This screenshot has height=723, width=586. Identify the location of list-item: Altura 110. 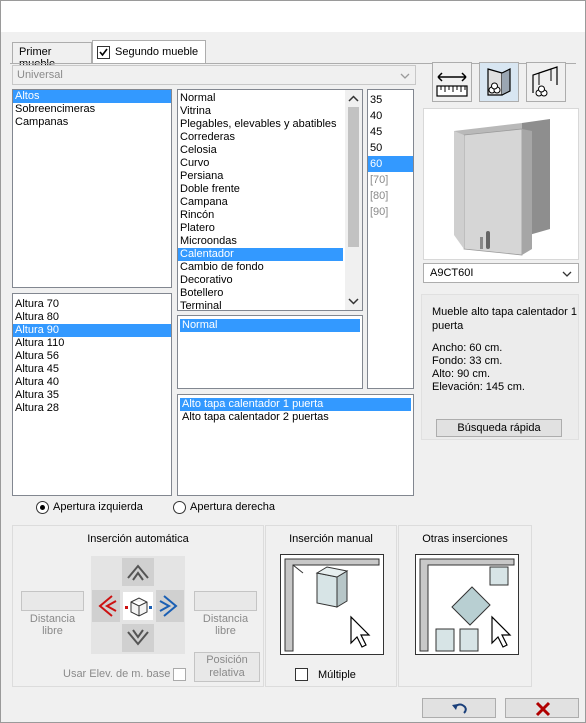
(92, 343).